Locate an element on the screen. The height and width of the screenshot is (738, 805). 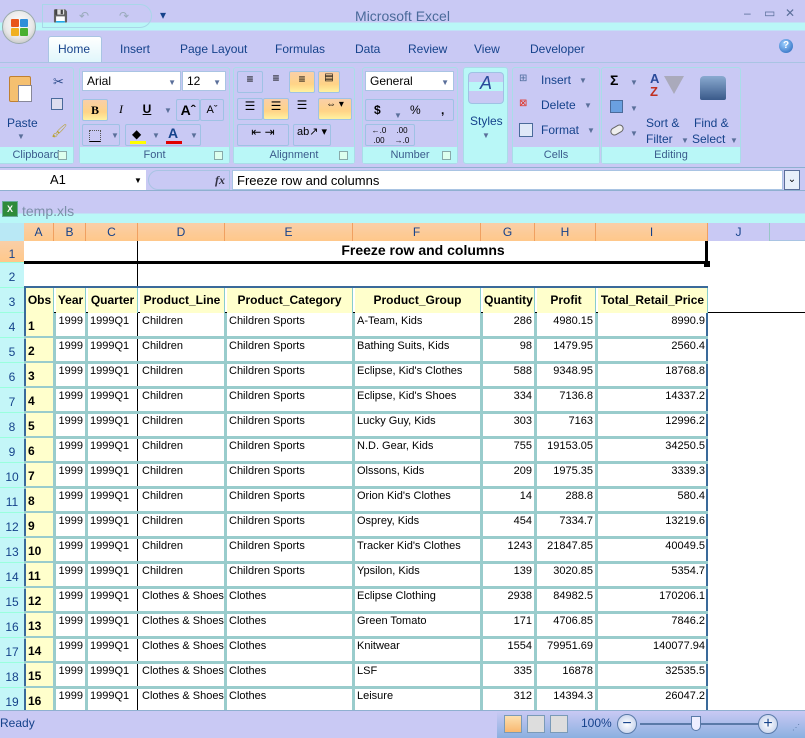
header-cell-total-retail-price: Total_Retail_Price is located at coordinates (653, 300).